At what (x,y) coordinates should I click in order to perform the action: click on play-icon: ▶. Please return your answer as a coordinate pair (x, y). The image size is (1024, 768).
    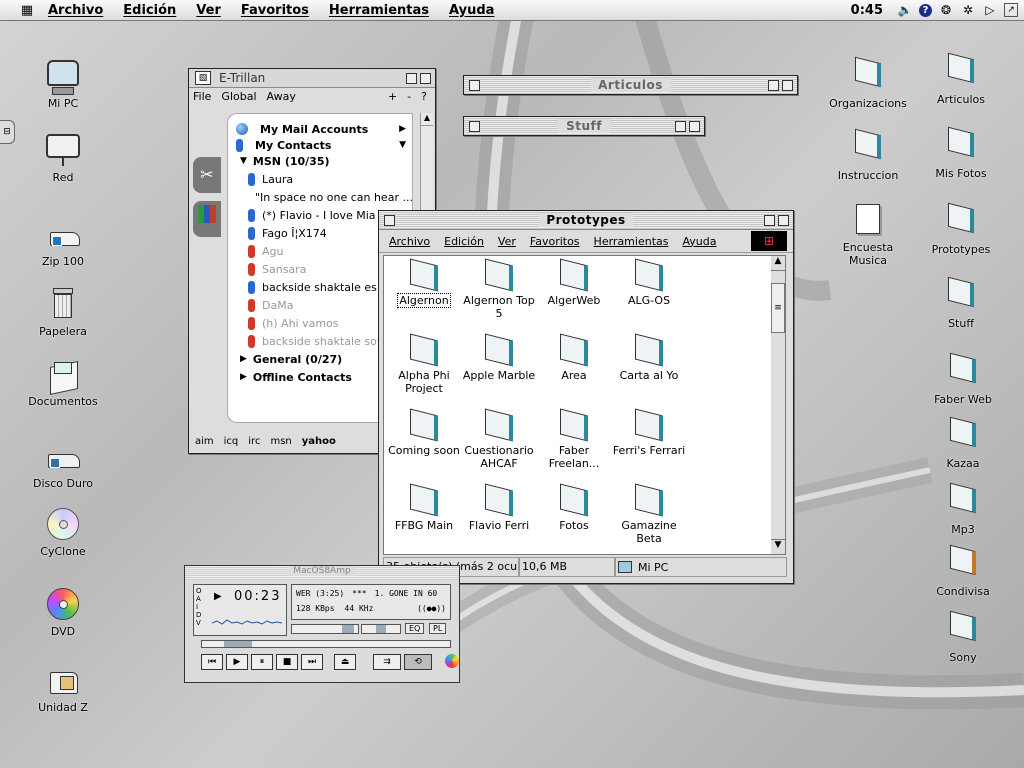
    Looking at the image, I should click on (237, 662).